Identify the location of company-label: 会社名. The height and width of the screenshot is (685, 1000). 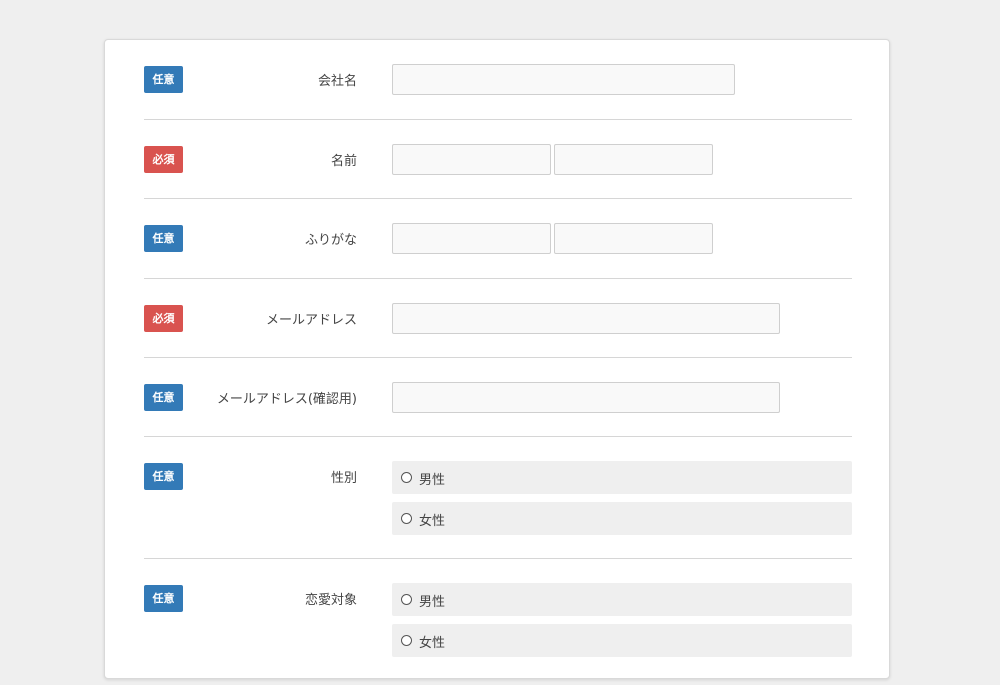
(337, 81).